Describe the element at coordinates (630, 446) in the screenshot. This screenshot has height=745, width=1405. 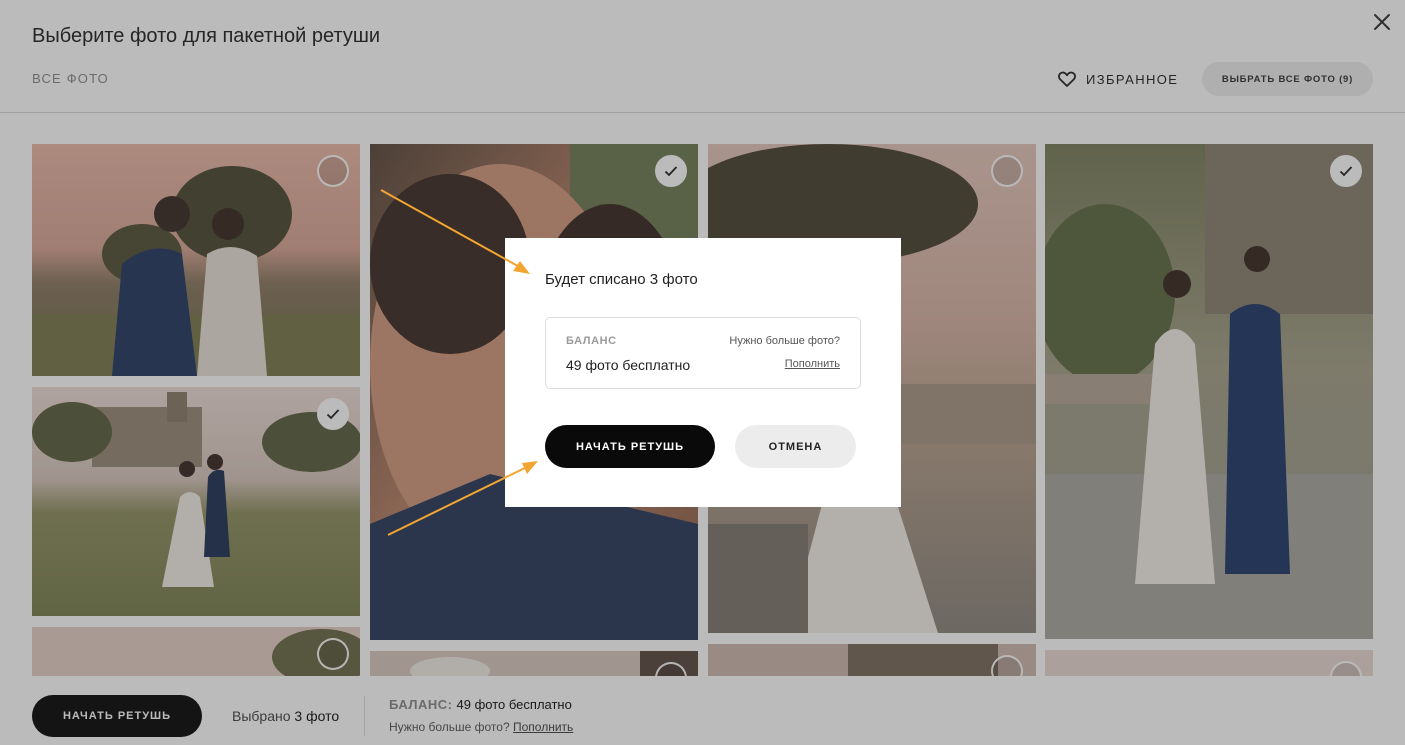
I see `start-retouch-button: НАЧАТЬ РЕТУШЬ` at that location.